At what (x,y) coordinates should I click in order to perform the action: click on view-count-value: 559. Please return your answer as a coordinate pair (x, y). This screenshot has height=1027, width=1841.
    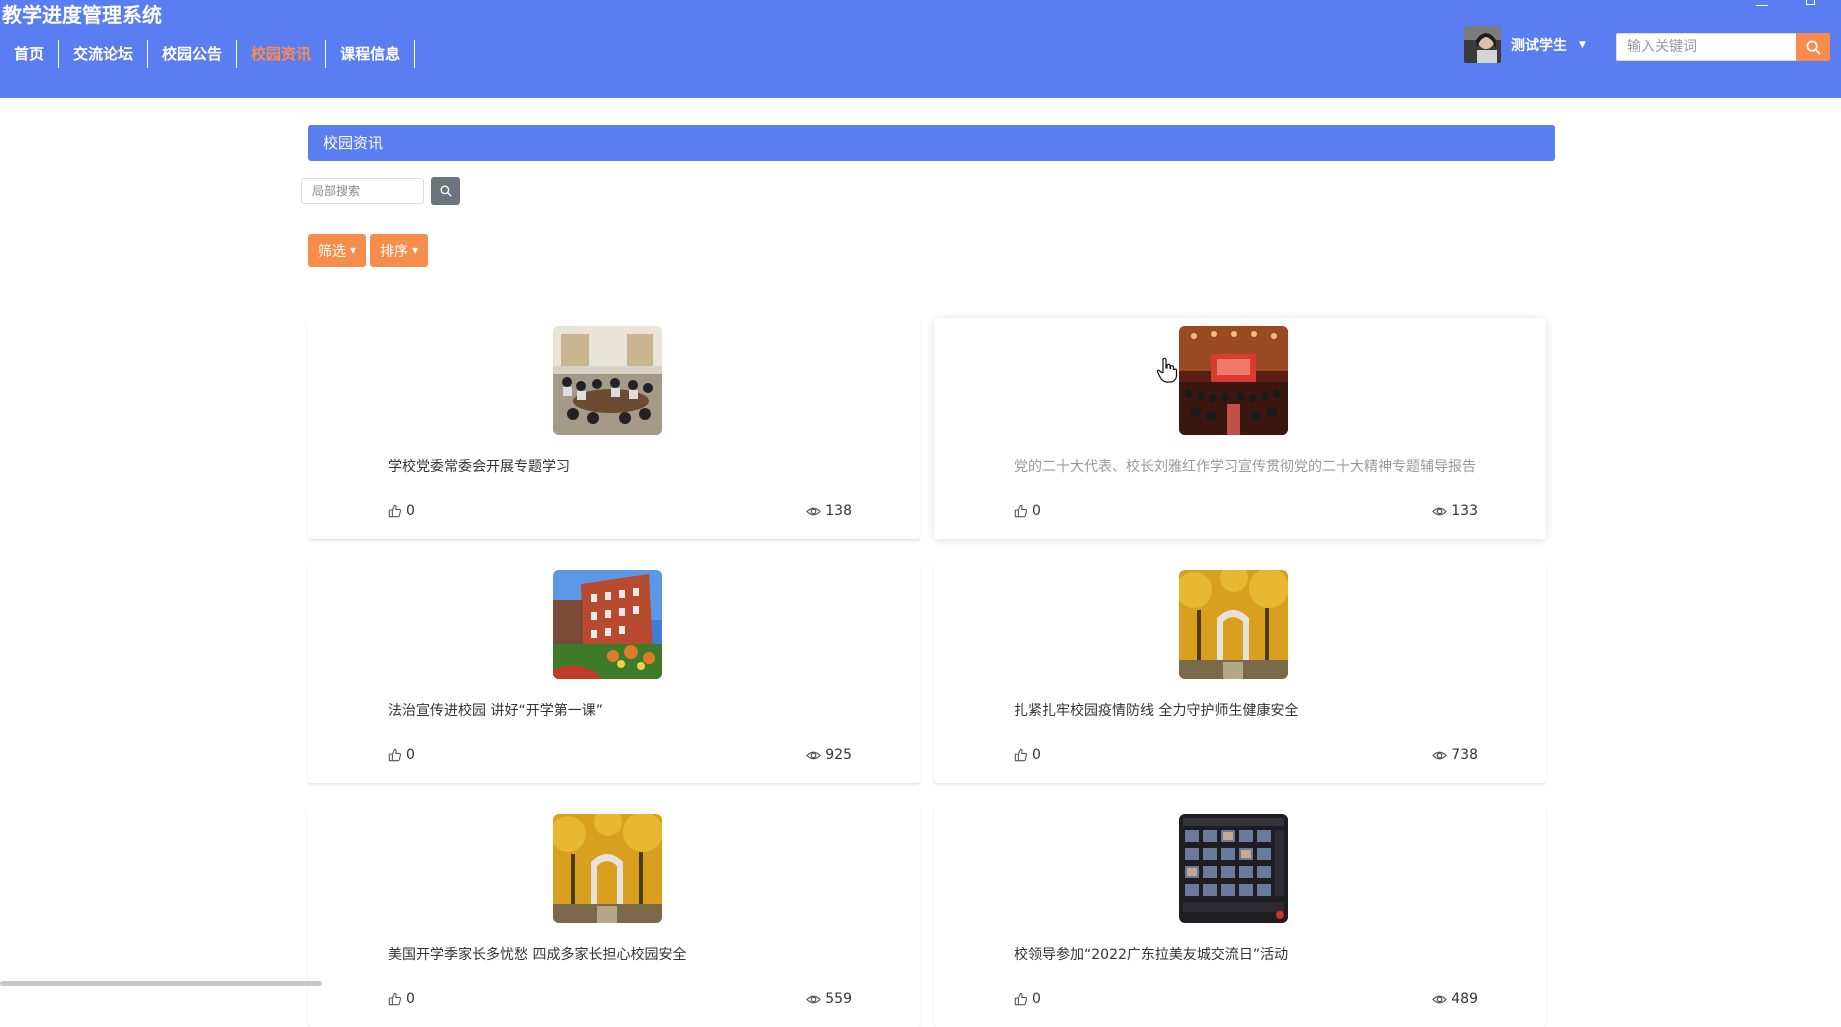
    Looking at the image, I should click on (838, 999).